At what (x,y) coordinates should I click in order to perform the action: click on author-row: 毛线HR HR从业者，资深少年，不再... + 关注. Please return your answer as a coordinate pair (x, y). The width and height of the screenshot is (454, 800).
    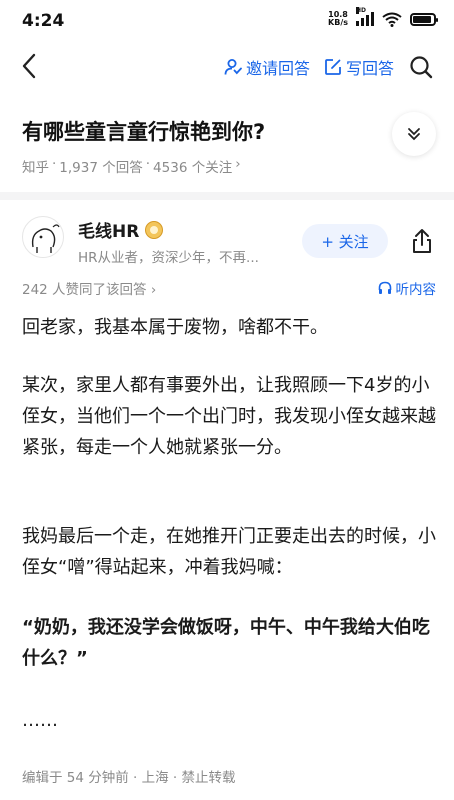
    Looking at the image, I should click on (229, 242).